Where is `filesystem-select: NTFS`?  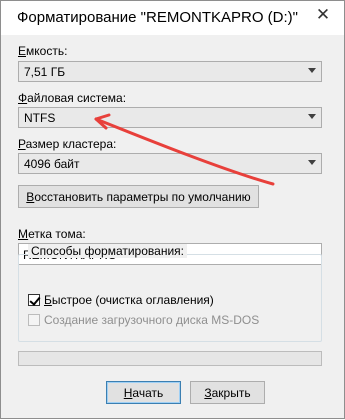
filesystem-select: NTFS is located at coordinates (170, 117).